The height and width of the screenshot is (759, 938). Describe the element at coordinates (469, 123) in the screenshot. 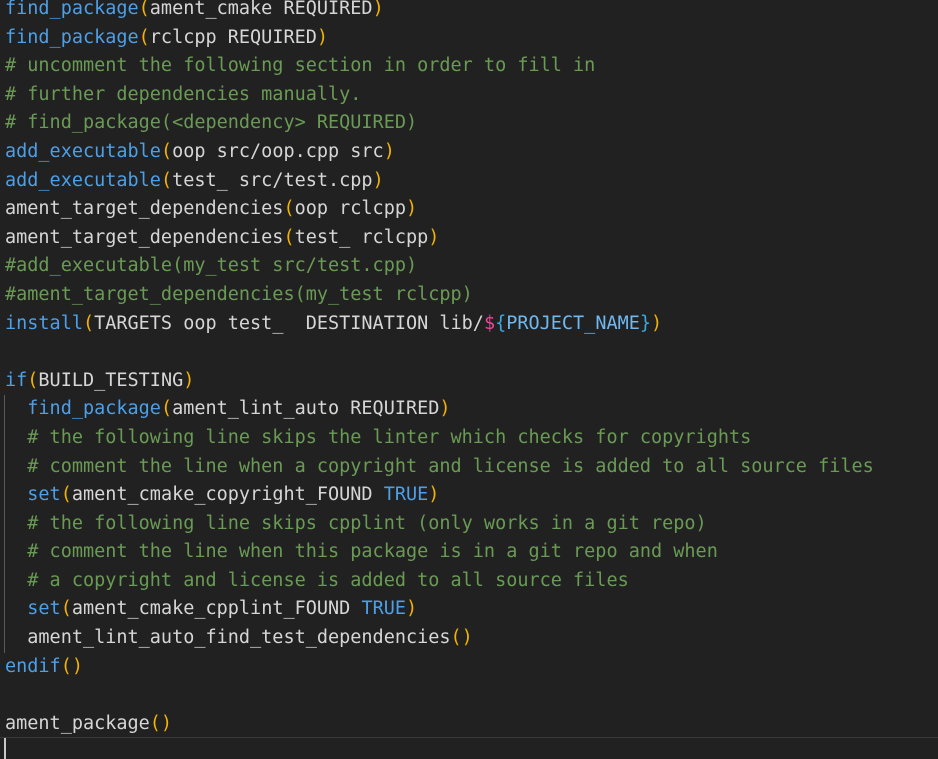

I see `code-line: # find_package(<dependency> REQUIRED)` at that location.